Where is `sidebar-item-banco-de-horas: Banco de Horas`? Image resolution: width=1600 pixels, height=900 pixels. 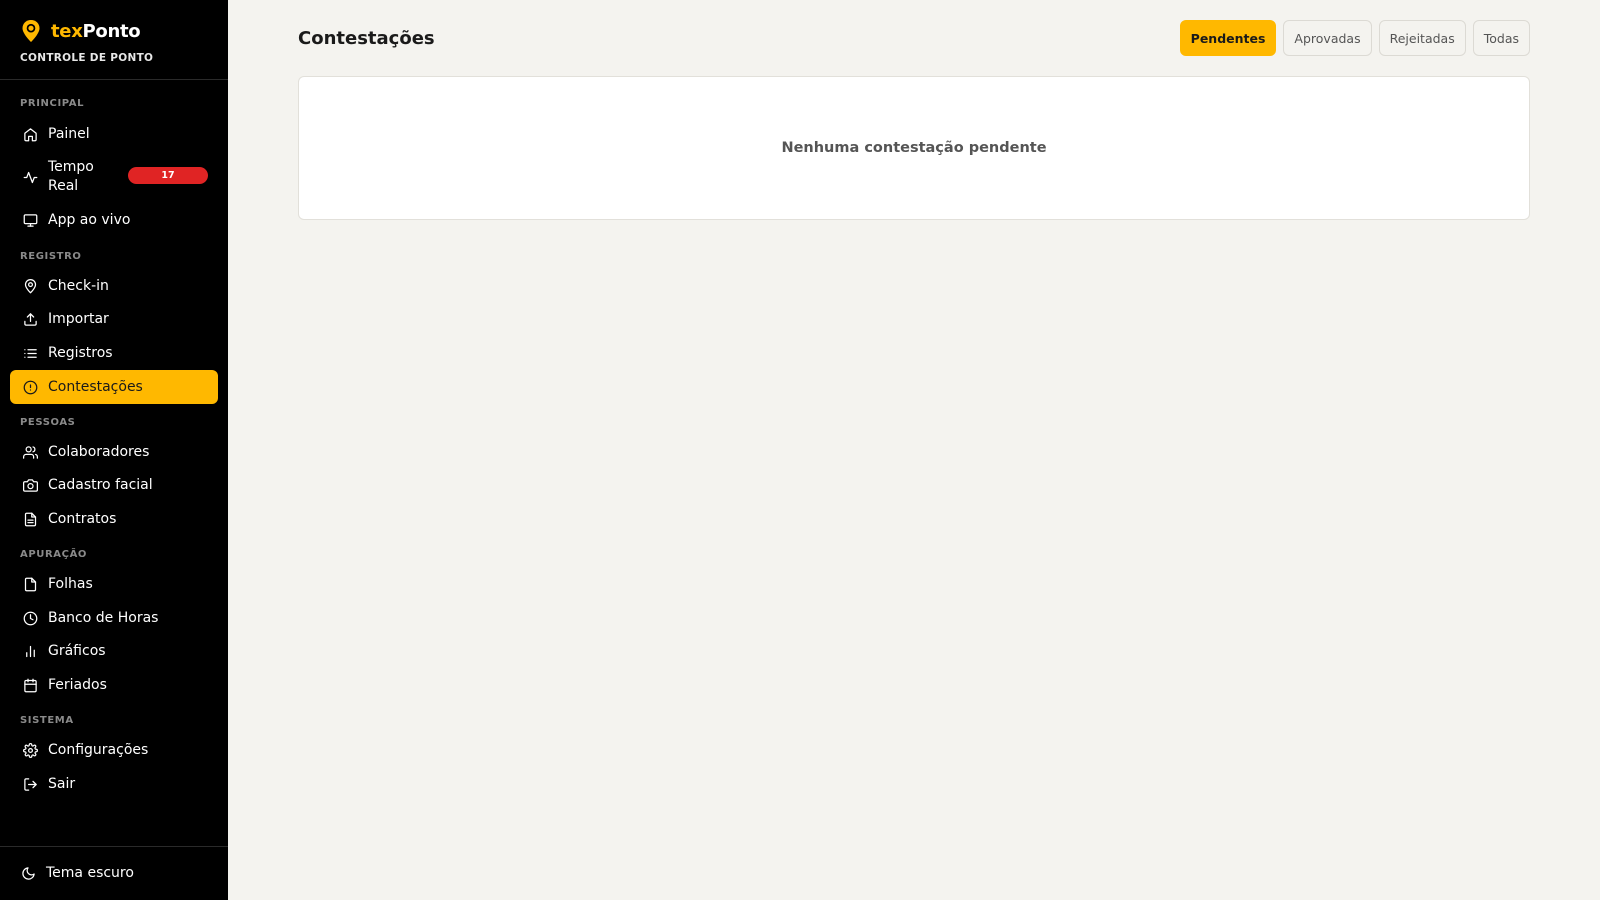 sidebar-item-banco-de-horas: Banco de Horas is located at coordinates (114, 618).